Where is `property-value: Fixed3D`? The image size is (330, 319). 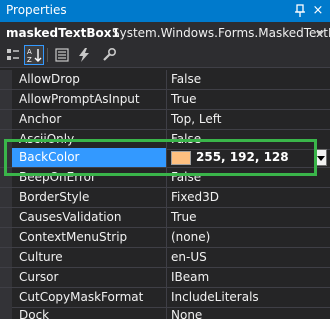
property-value: Fixed3D is located at coordinates (195, 197).